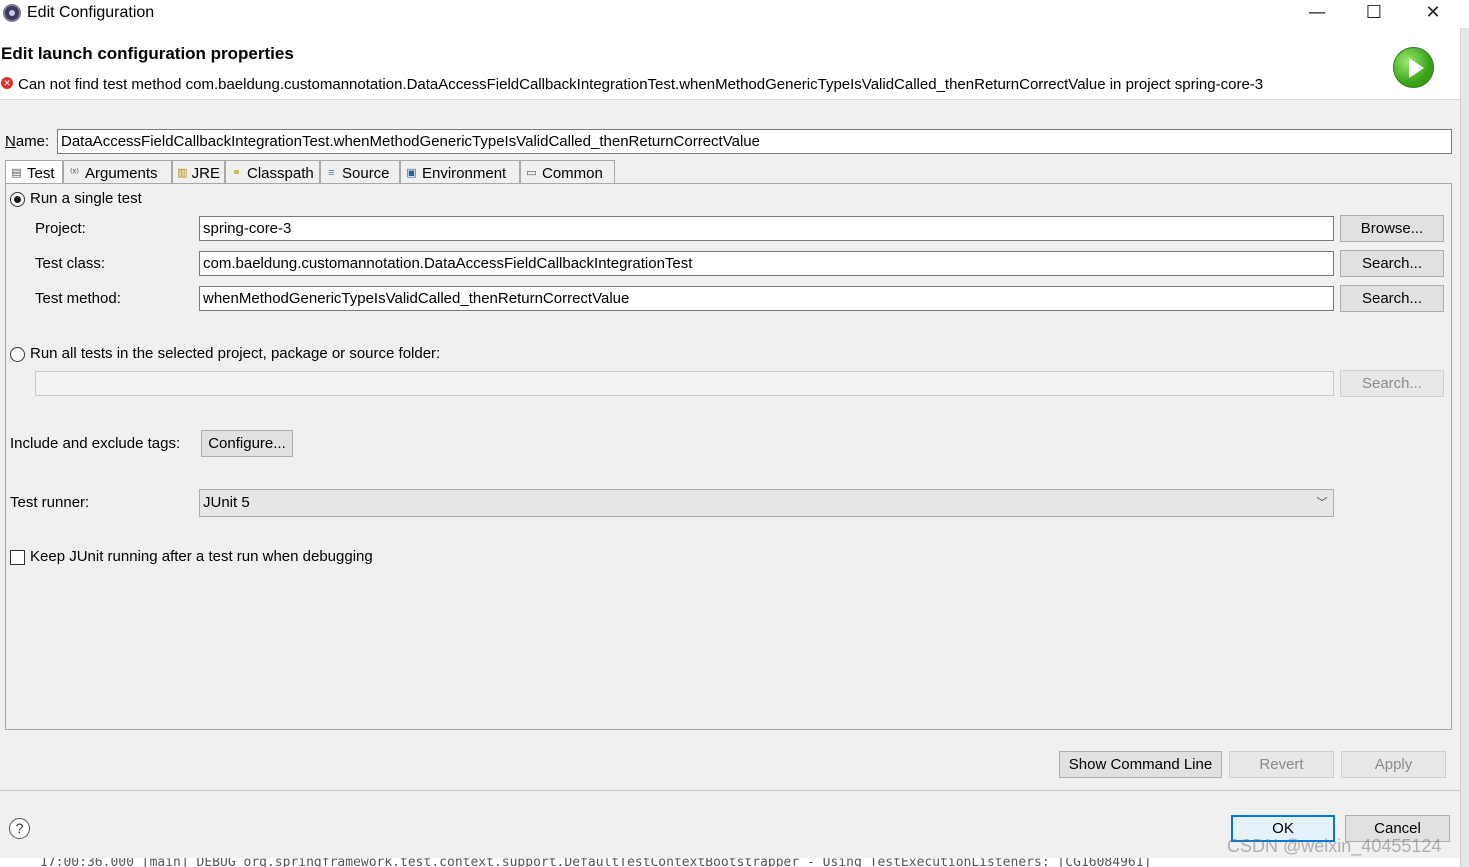  Describe the element at coordinates (366, 173) in the screenshot. I see `tab-label: Source` at that location.